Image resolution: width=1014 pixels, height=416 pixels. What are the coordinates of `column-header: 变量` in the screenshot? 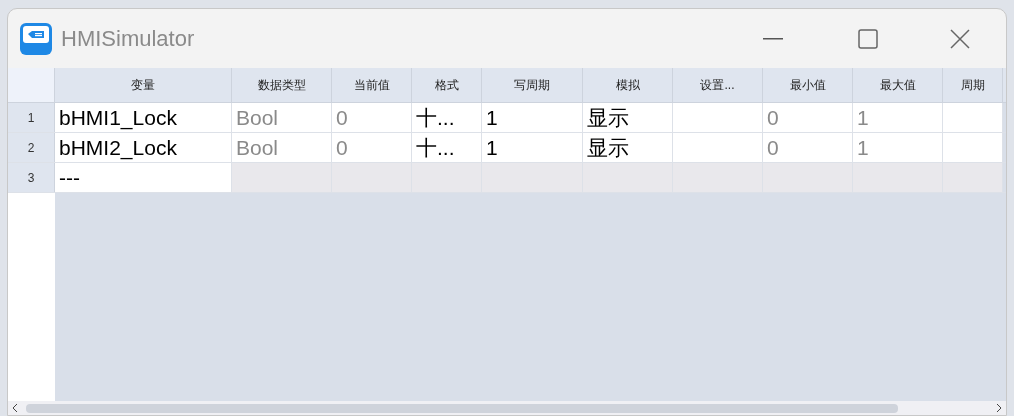 It's located at (143, 85).